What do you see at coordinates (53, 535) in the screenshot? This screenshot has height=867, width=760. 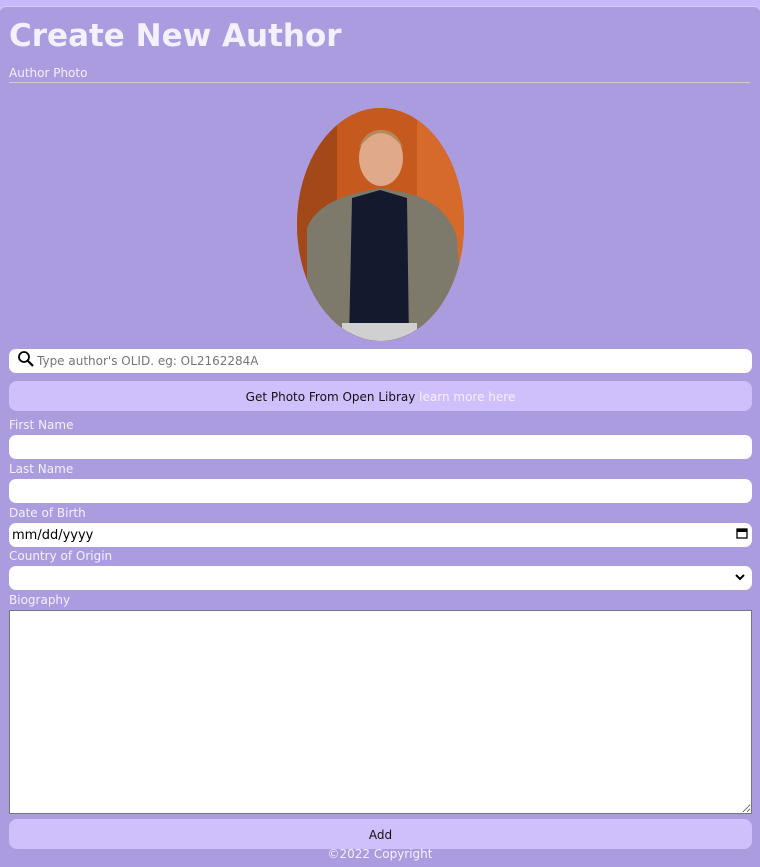 I see `dob-placeholder: mm/dd/yyyy` at bounding box center [53, 535].